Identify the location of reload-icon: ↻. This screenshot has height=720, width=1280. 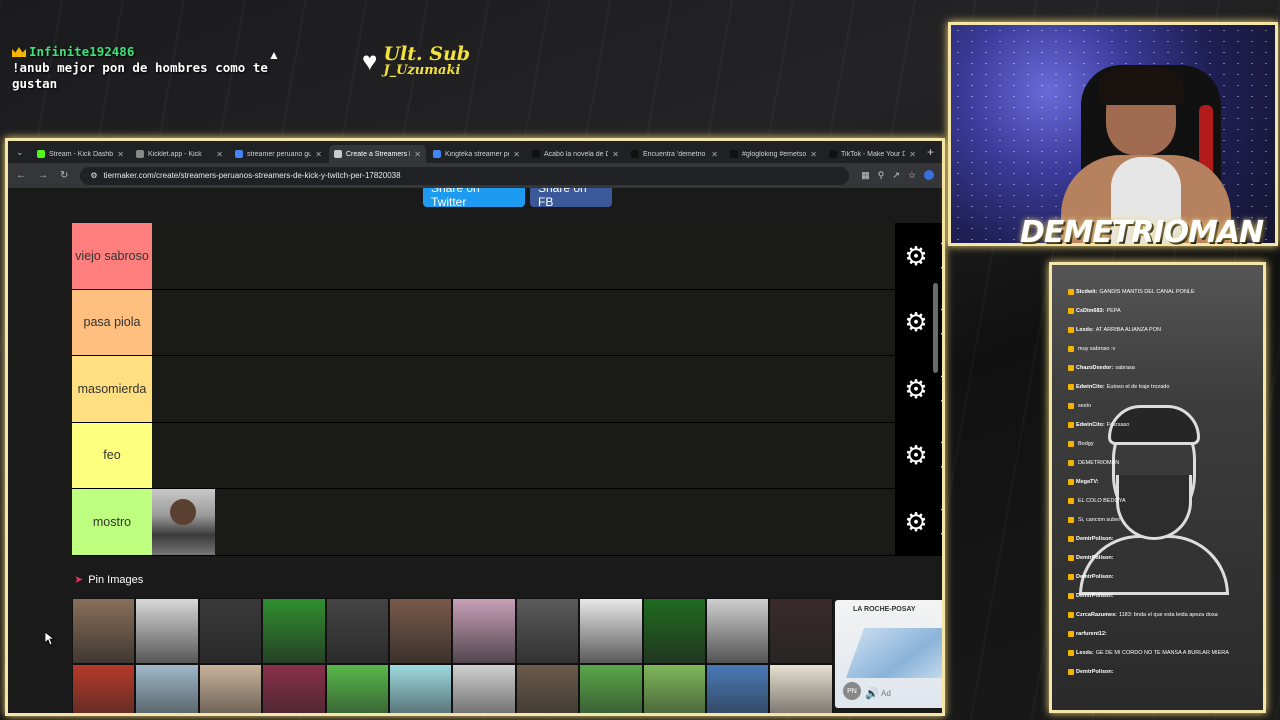
(64, 175).